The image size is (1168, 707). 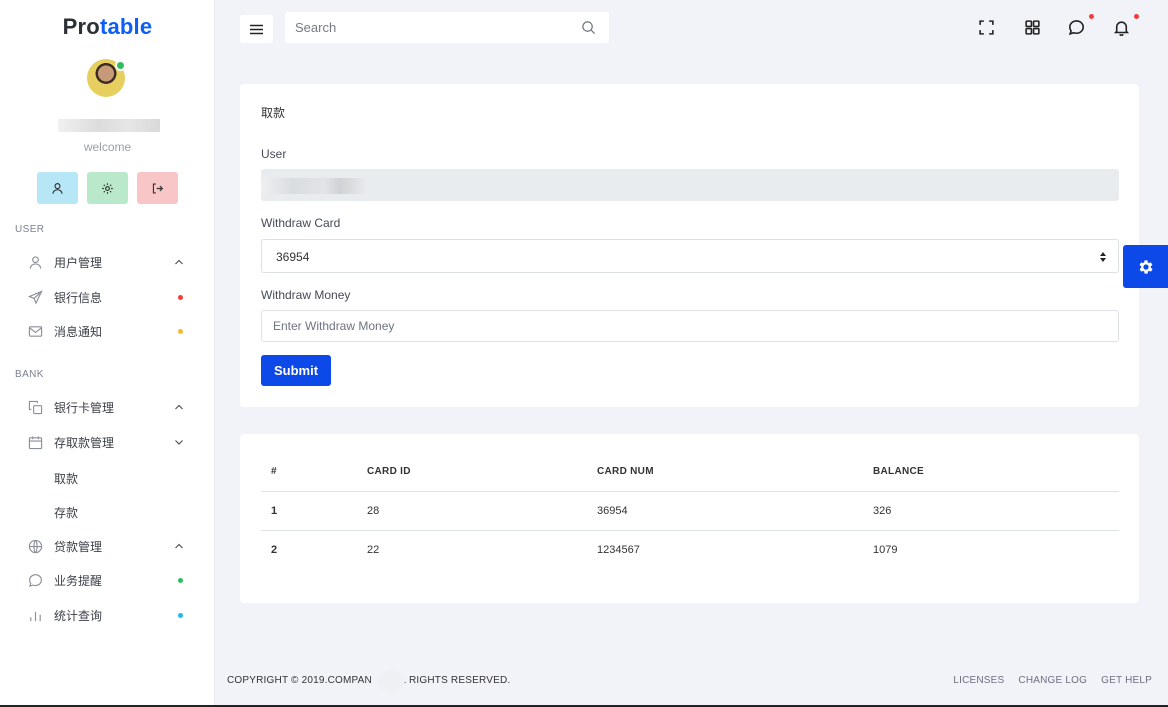 I want to click on user-value-redacted, so click(x=313, y=186).